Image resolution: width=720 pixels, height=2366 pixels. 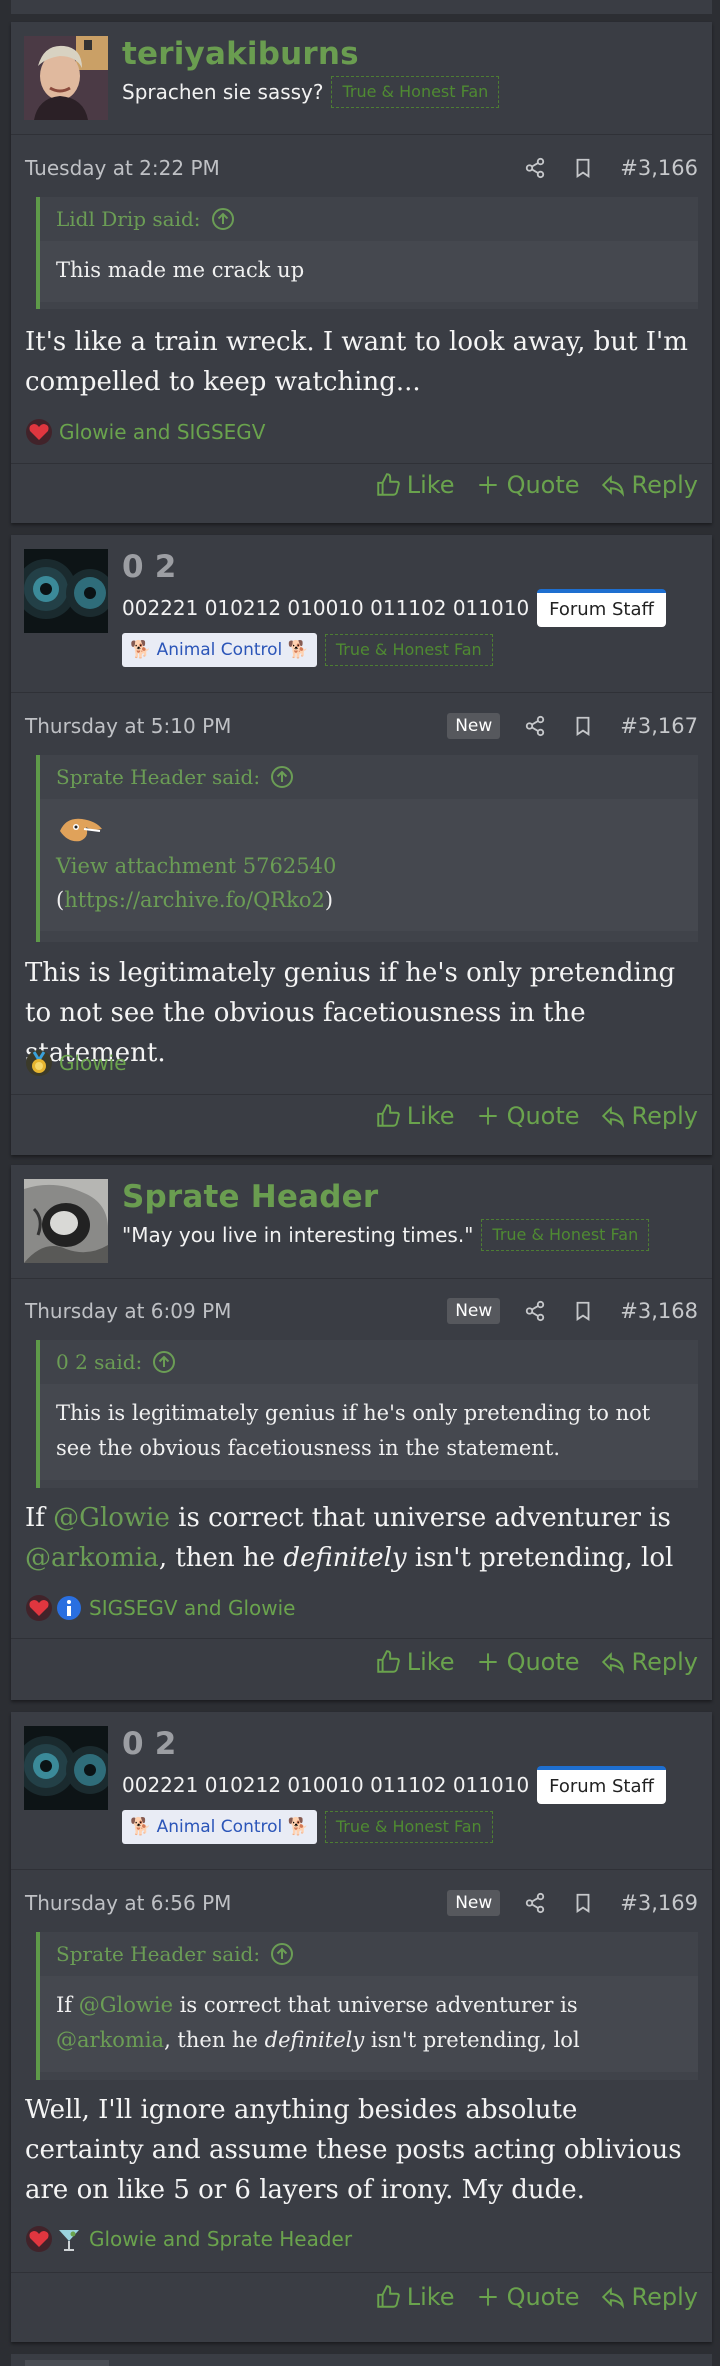 What do you see at coordinates (375, 2005) in the screenshot?
I see `quote-text-part: is correct that universe adventurer is` at bounding box center [375, 2005].